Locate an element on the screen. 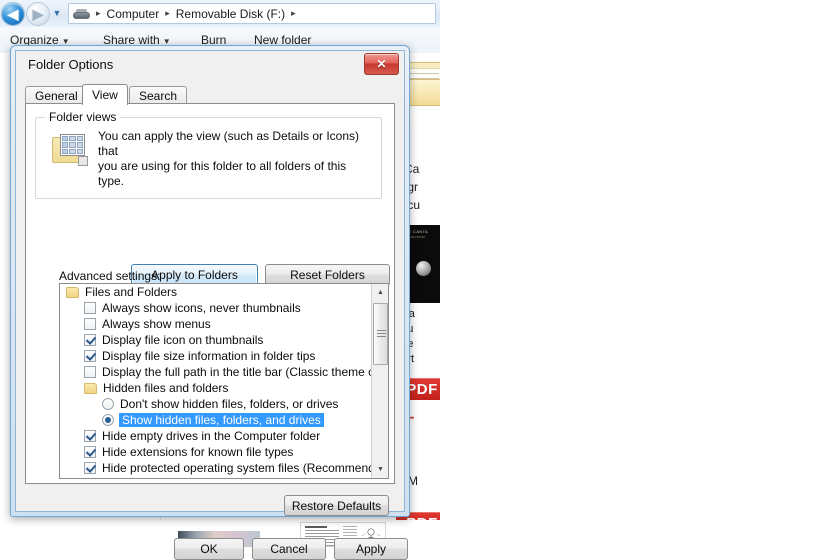  advanced-setting-row: Hide empty drives in the Computer folder is located at coordinates (215, 436).